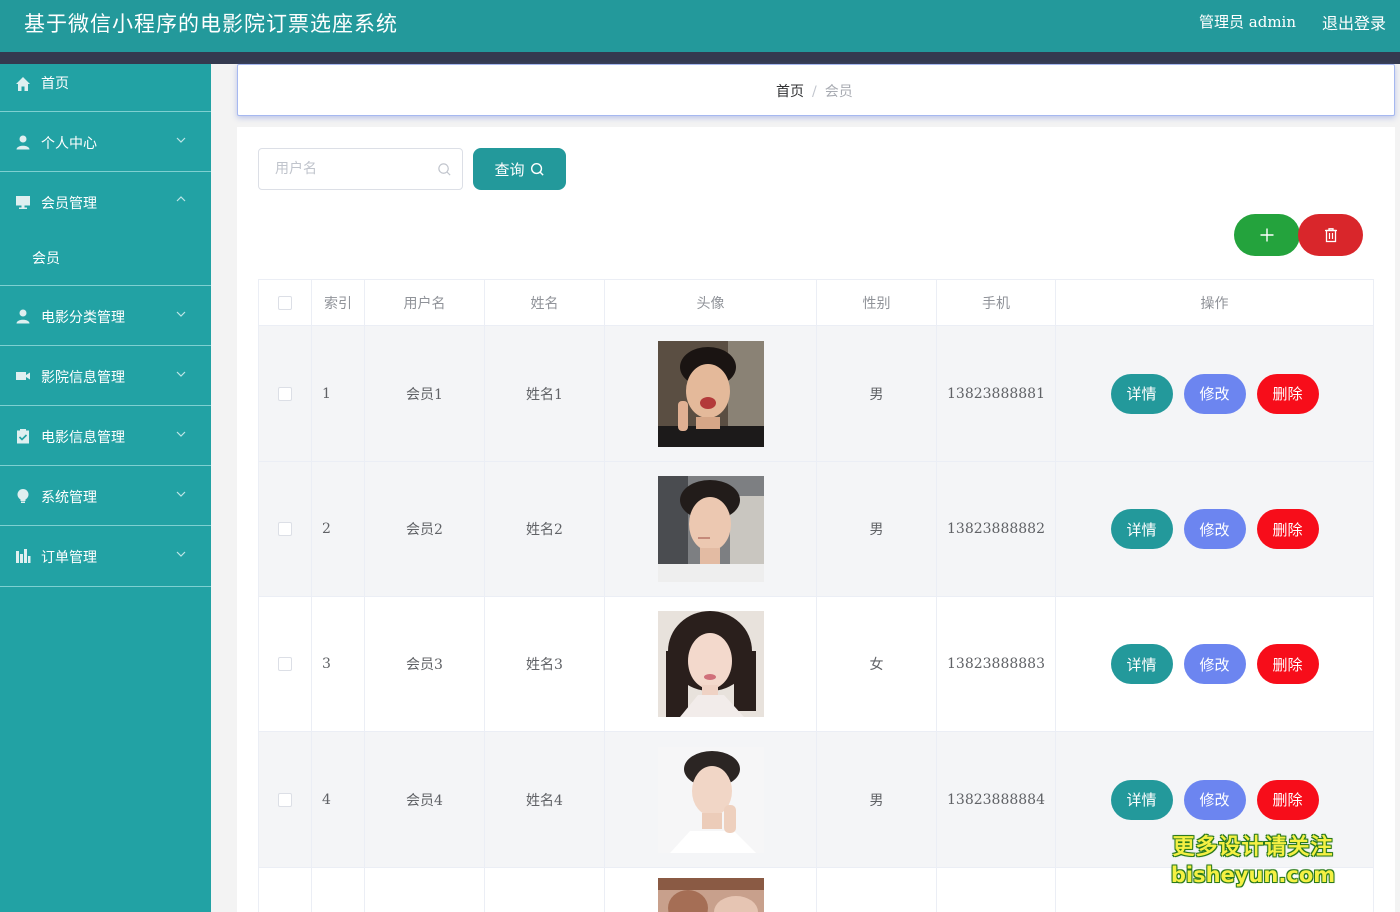 The width and height of the screenshot is (1400, 912). What do you see at coordinates (23, 556) in the screenshot?
I see `bar-chart-icon` at bounding box center [23, 556].